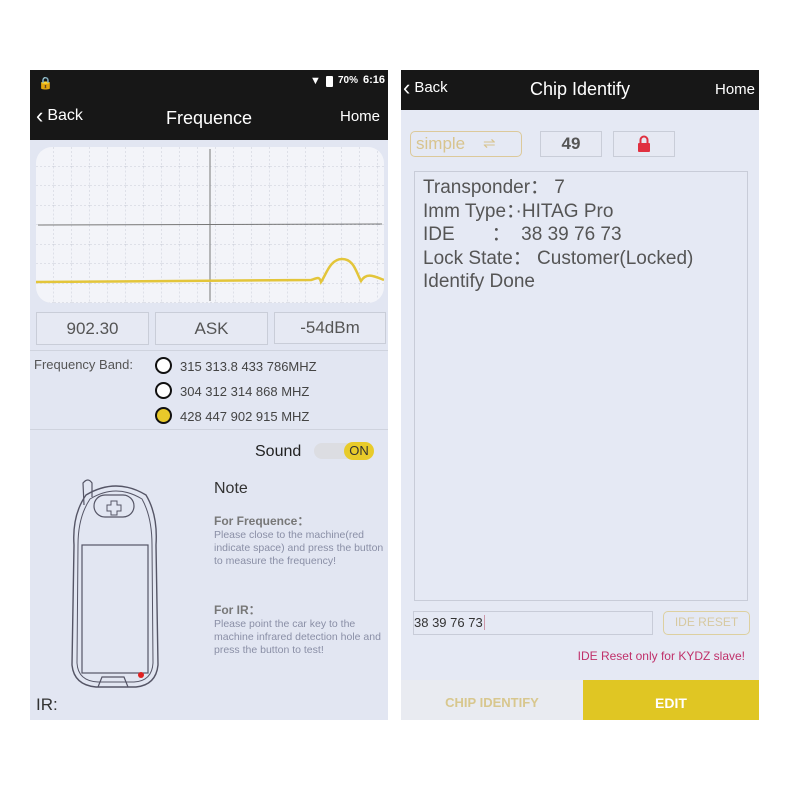  I want to click on modulation-readout: ASK, so click(211, 328).